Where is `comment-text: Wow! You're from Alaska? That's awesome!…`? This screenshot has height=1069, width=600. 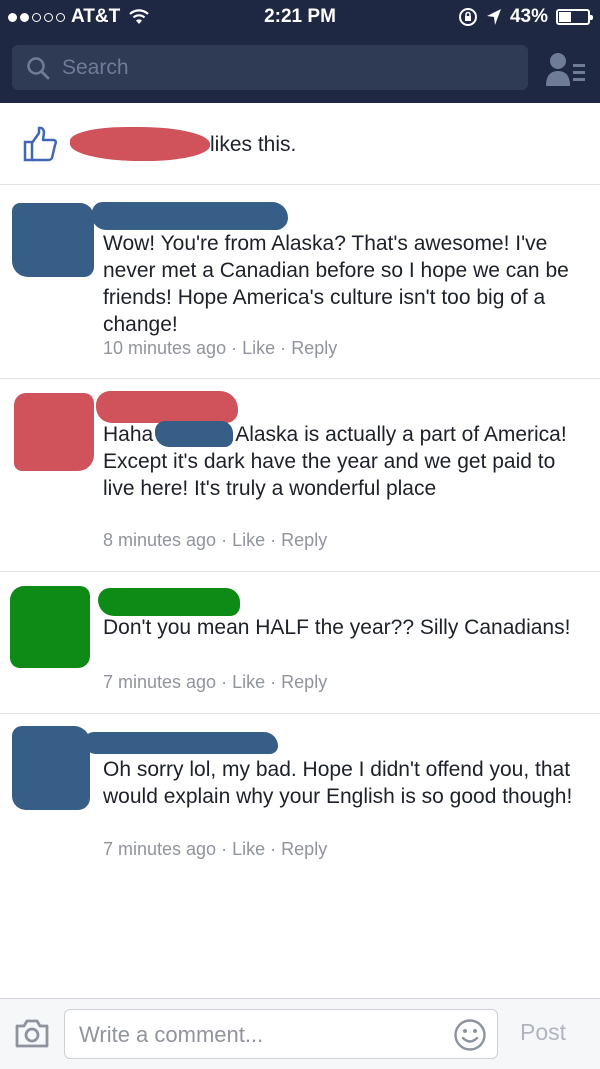
comment-text: Wow! You're from Alaska? That's awesome!… is located at coordinates (336, 284).